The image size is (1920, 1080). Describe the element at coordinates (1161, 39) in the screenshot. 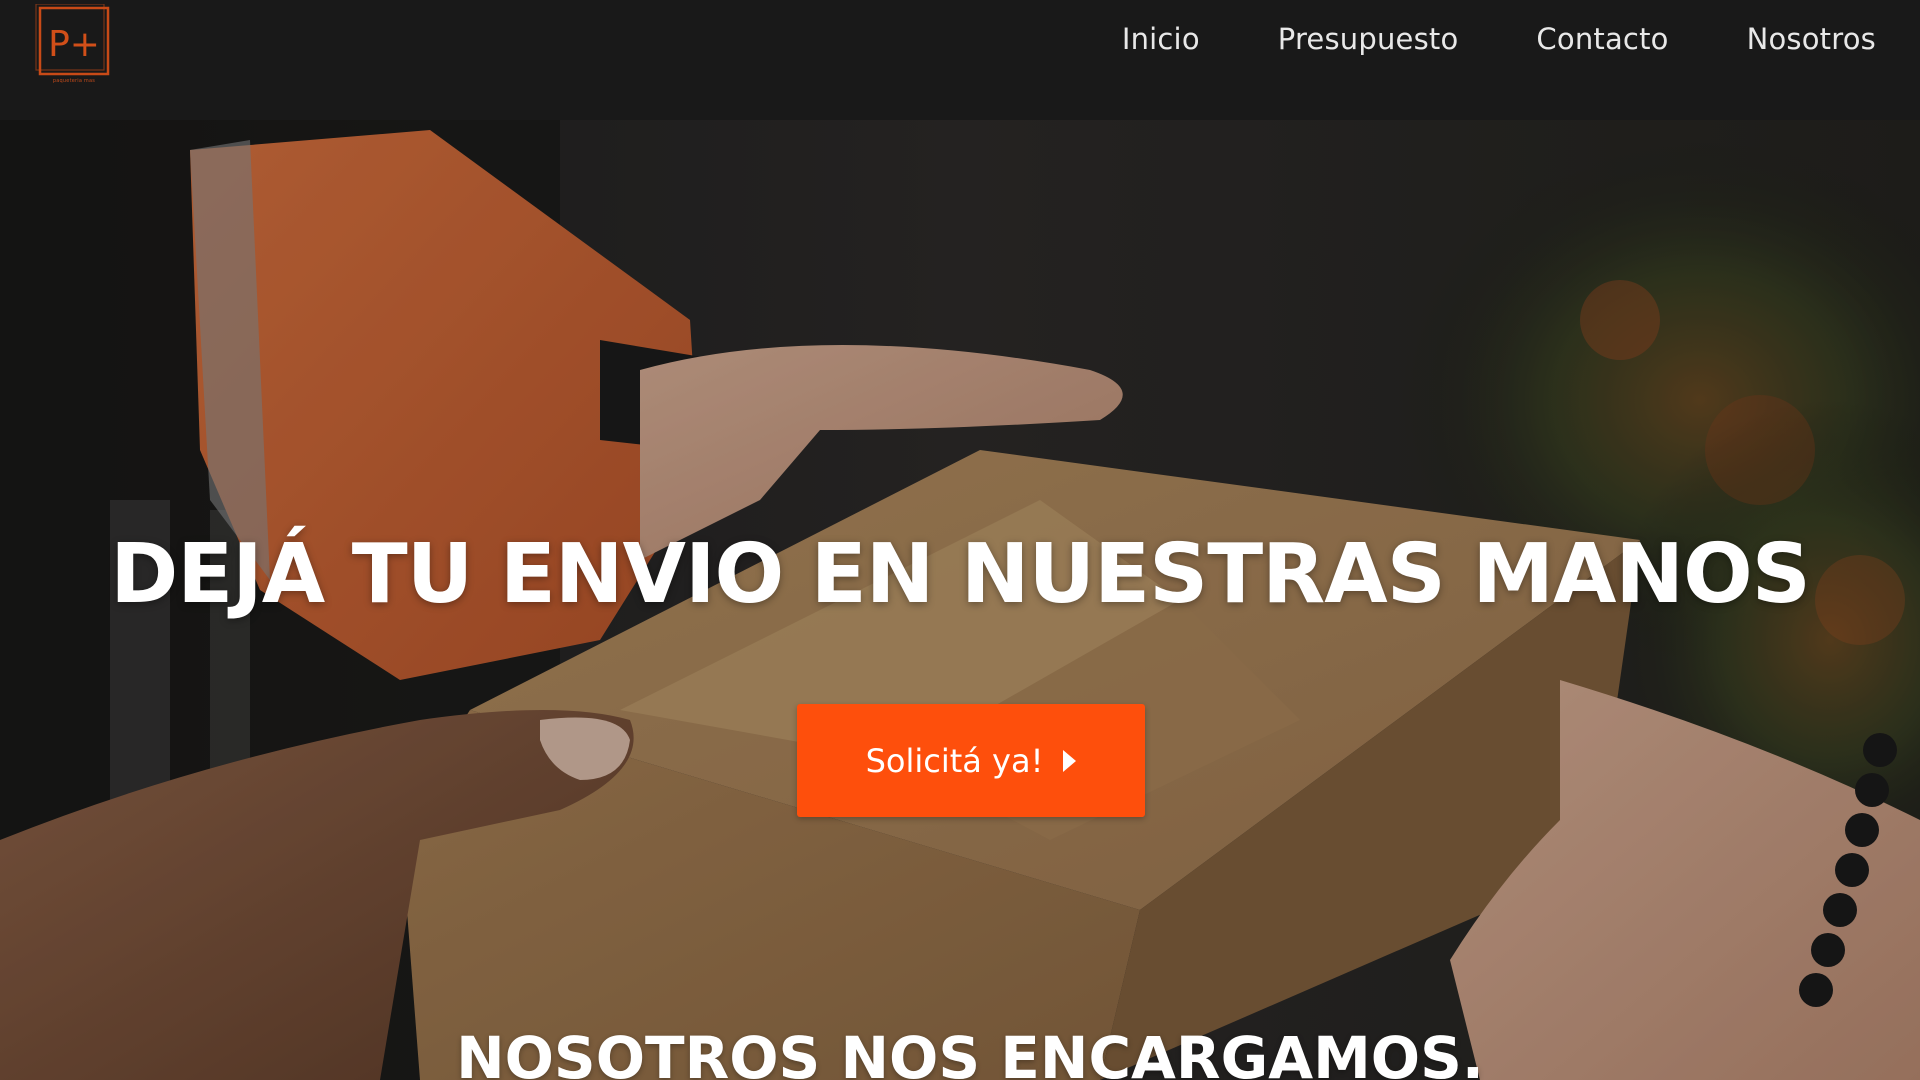

I see `nav-item-inicio: Inicio` at that location.